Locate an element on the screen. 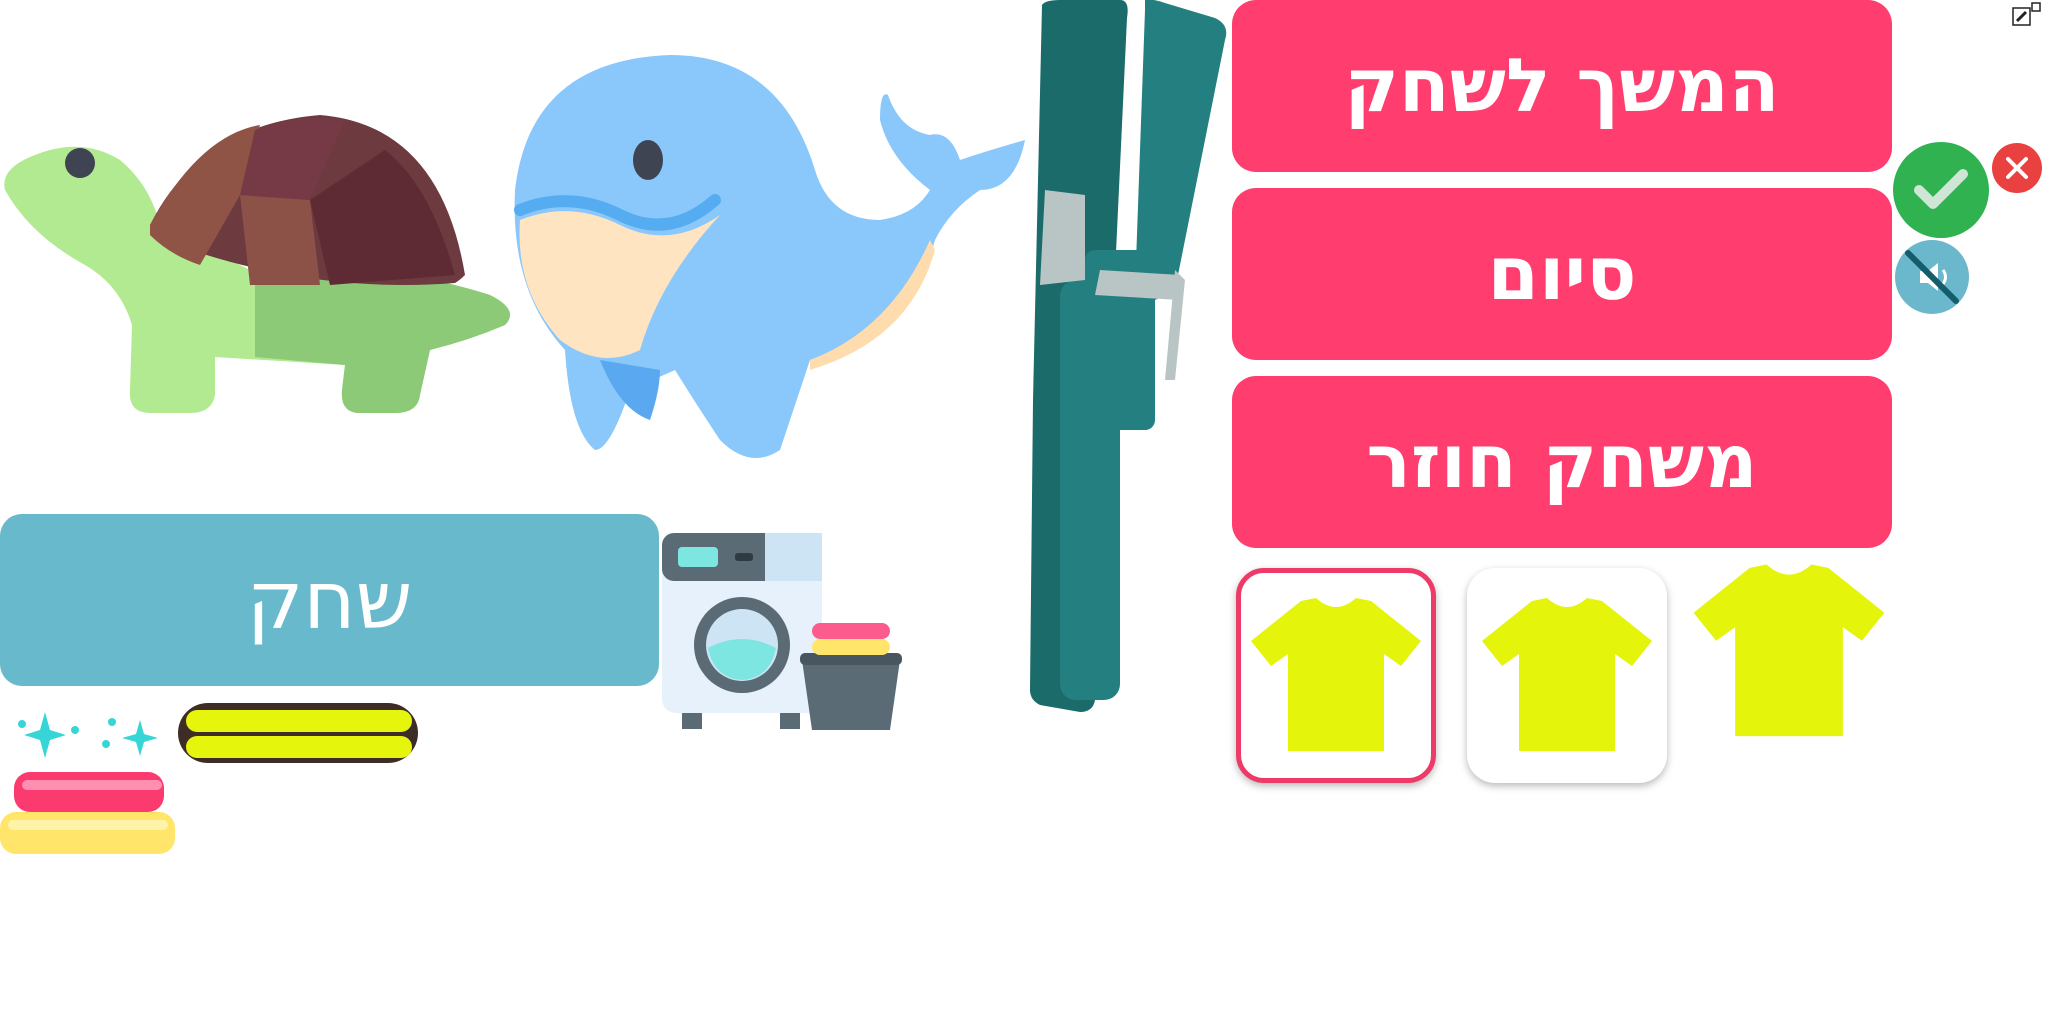  whale-illustration is located at coordinates (769, 256).